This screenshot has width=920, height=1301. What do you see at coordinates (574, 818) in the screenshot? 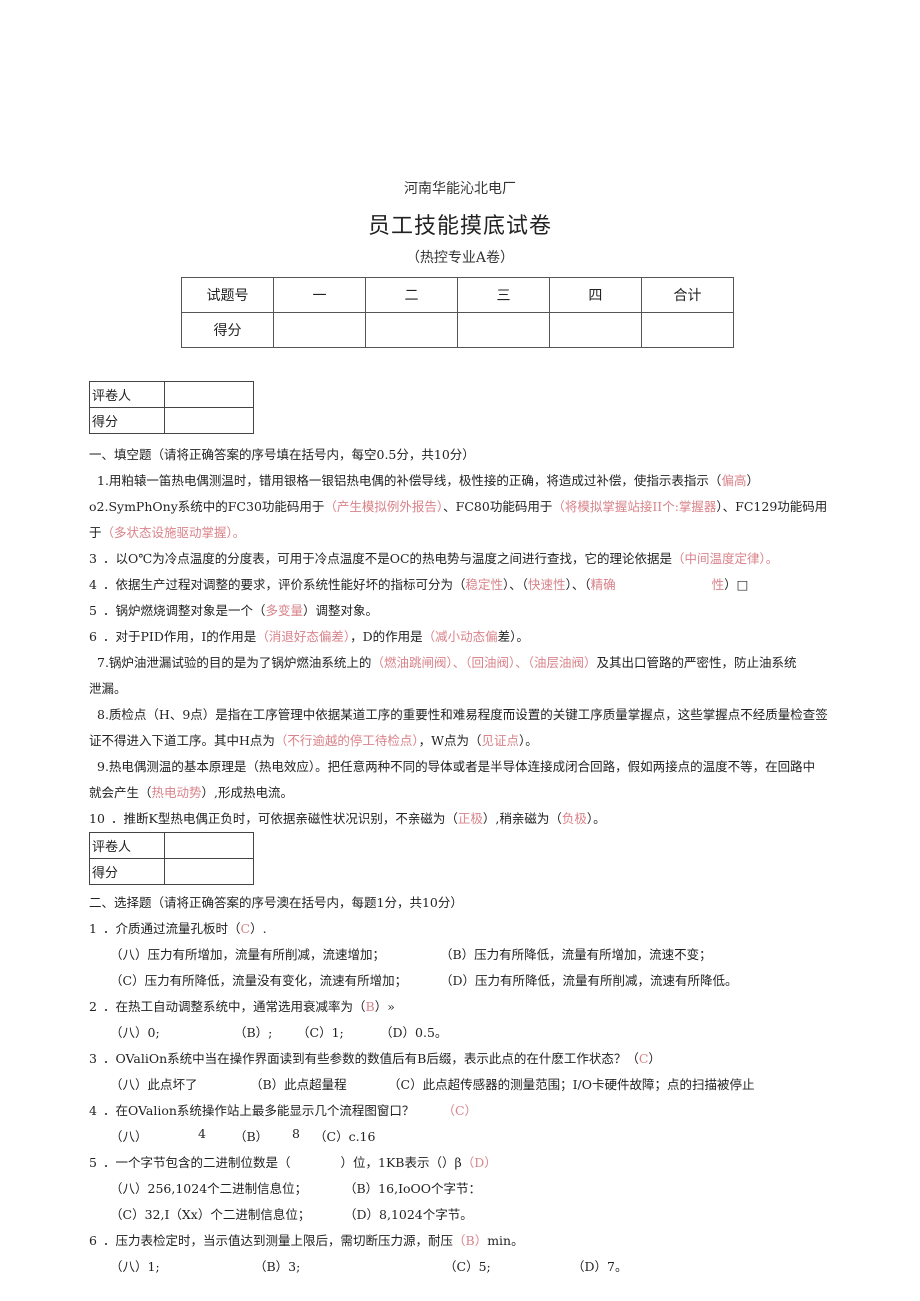
I see `answer-text: 负极` at bounding box center [574, 818].